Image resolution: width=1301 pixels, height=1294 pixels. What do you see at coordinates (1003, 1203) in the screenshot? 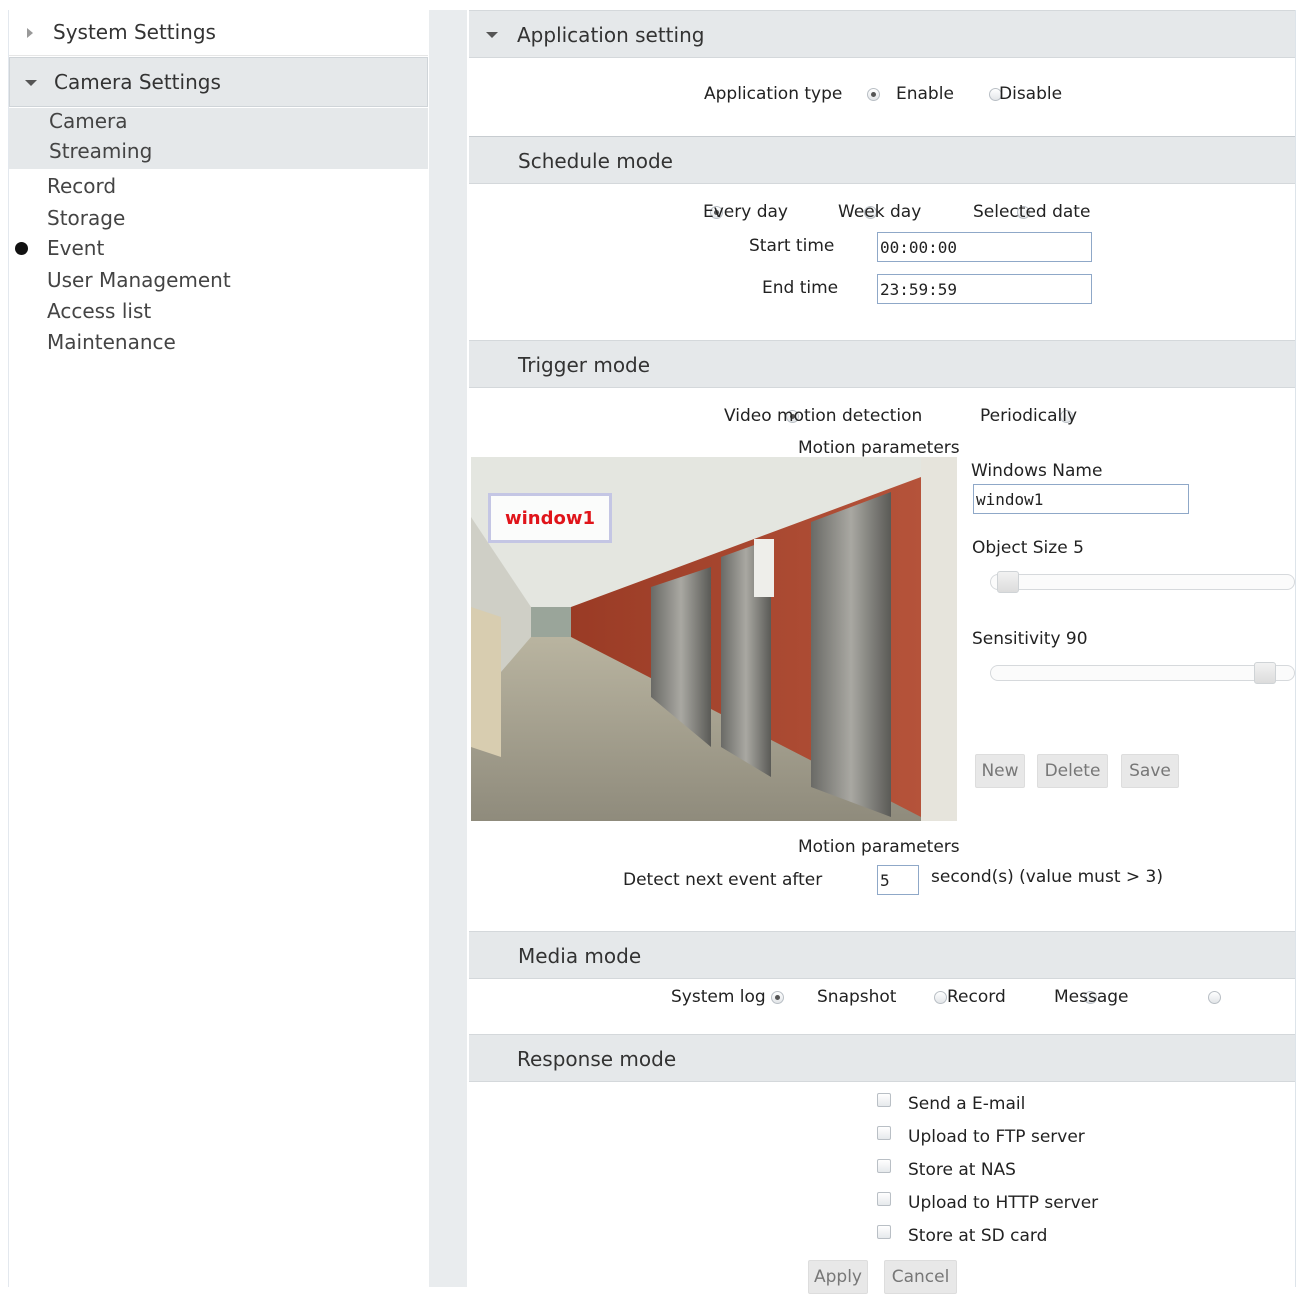
I see `upload-http-label: Upload to HTTP server` at bounding box center [1003, 1203].